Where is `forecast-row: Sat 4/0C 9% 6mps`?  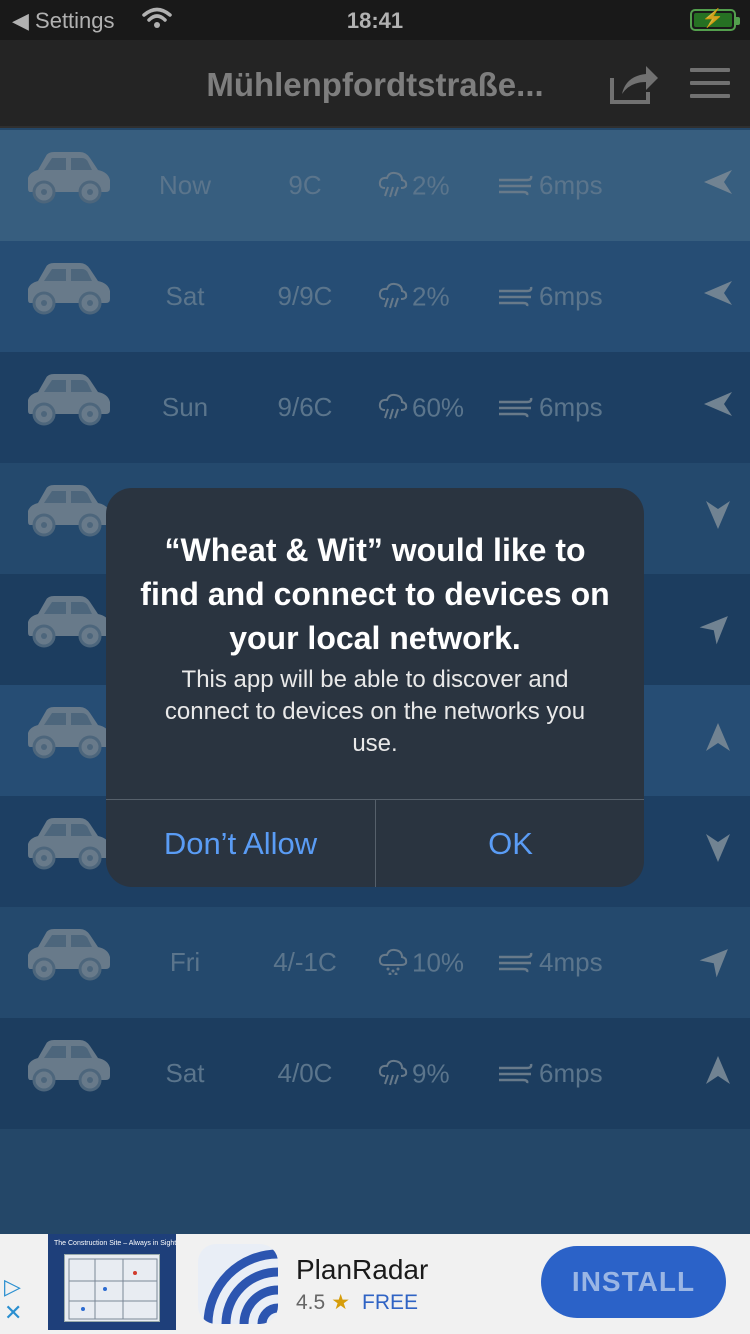
forecast-row: Sat 4/0C 9% 6mps is located at coordinates (375, 1073).